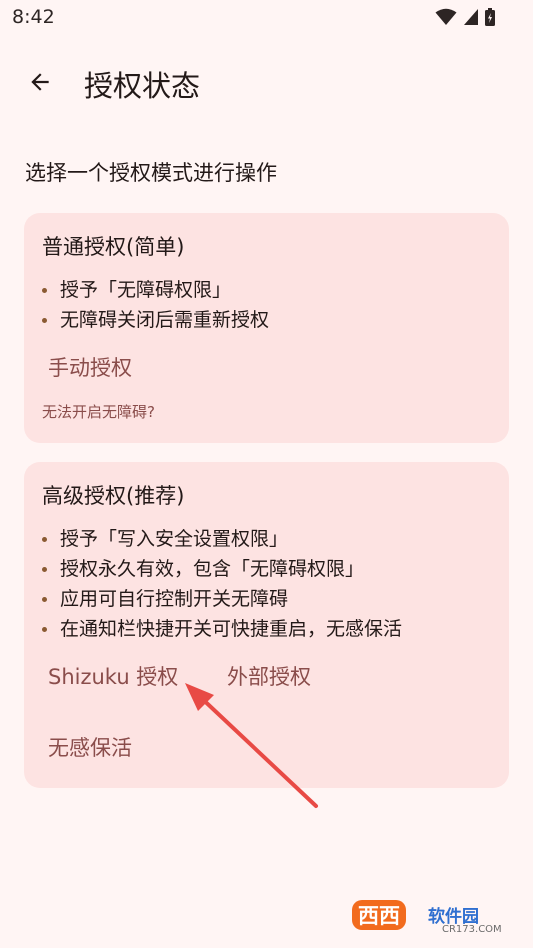 The height and width of the screenshot is (948, 533). Describe the element at coordinates (269, 676) in the screenshot. I see `external-auth-button: 外部授权` at that location.